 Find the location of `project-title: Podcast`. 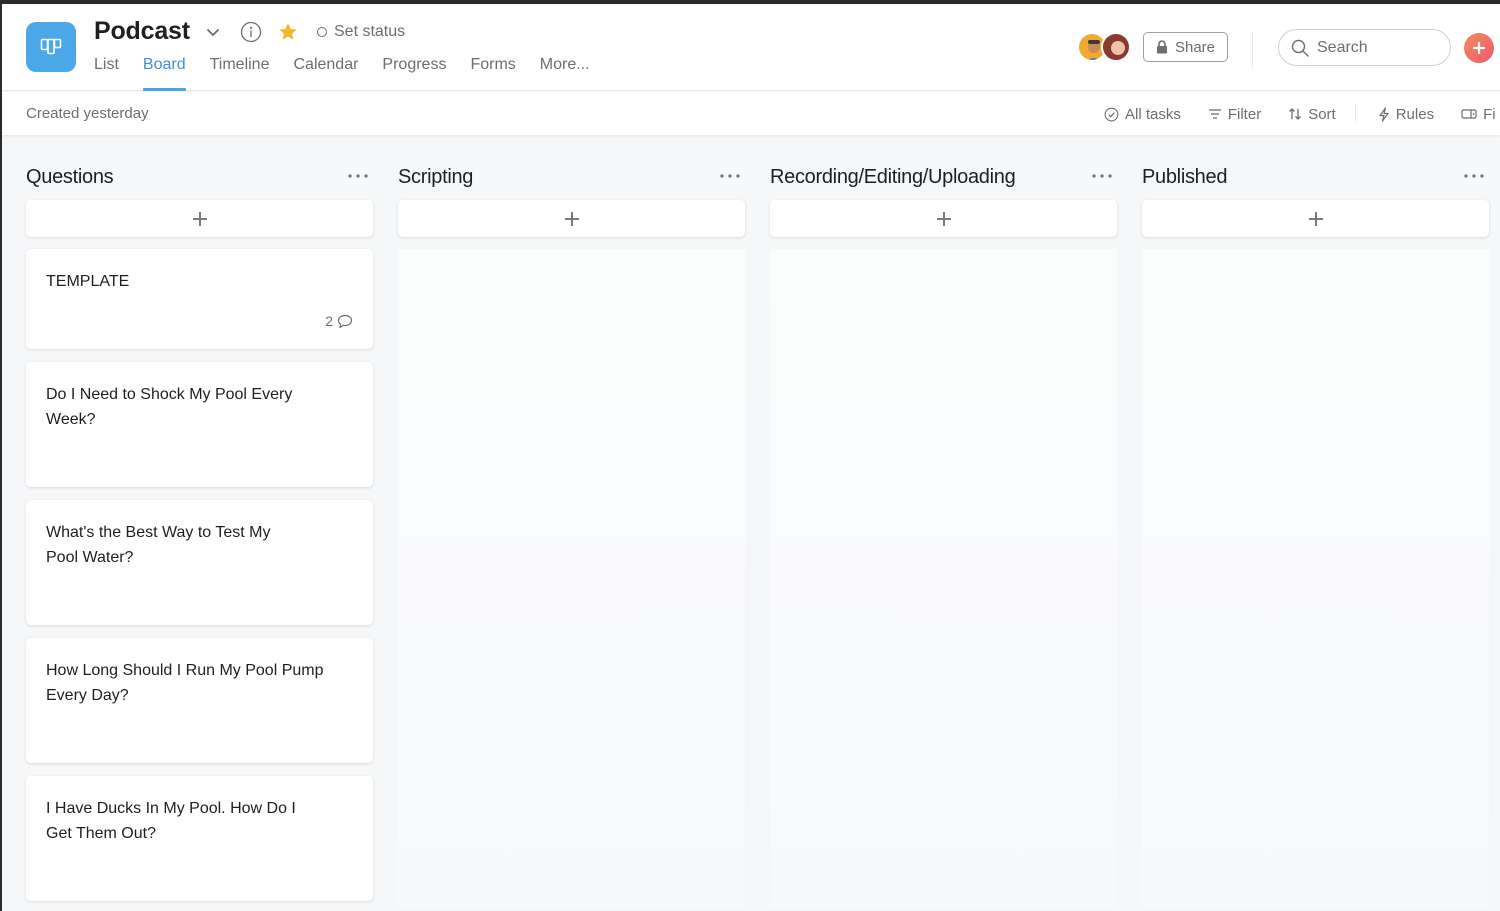

project-title: Podcast is located at coordinates (142, 31).